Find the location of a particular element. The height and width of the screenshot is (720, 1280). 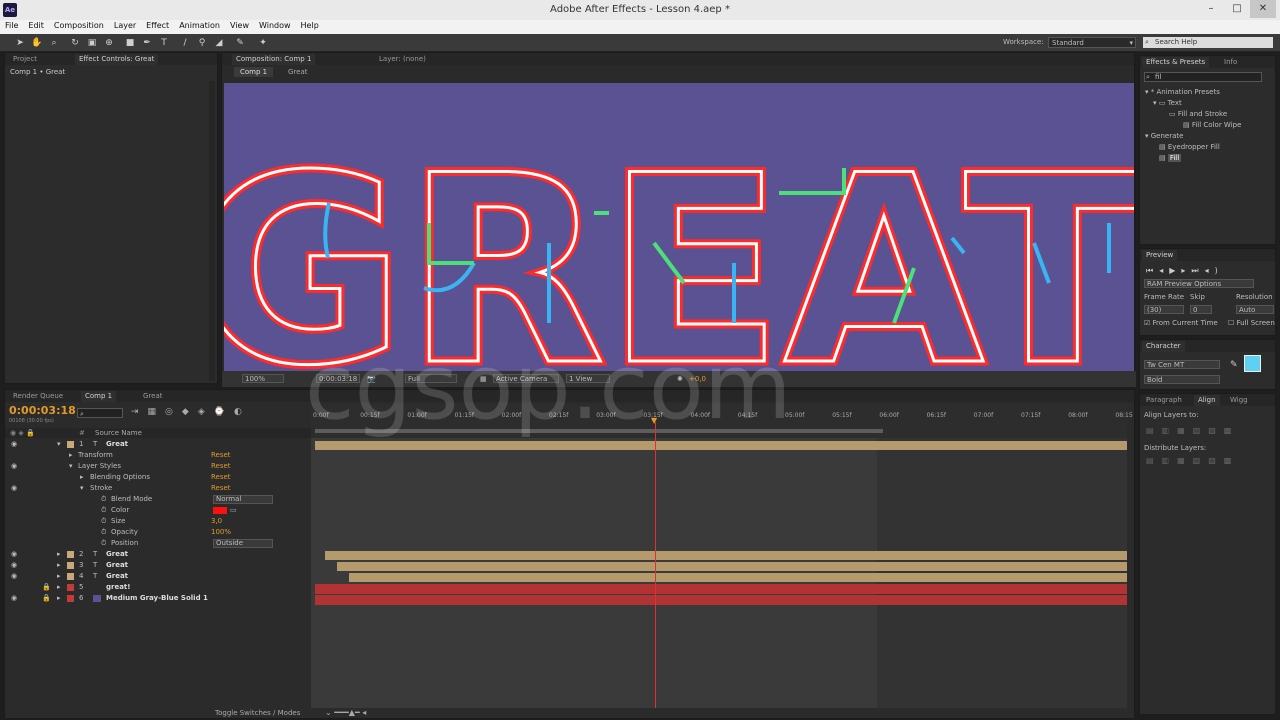

position-select: Outside is located at coordinates (243, 543).